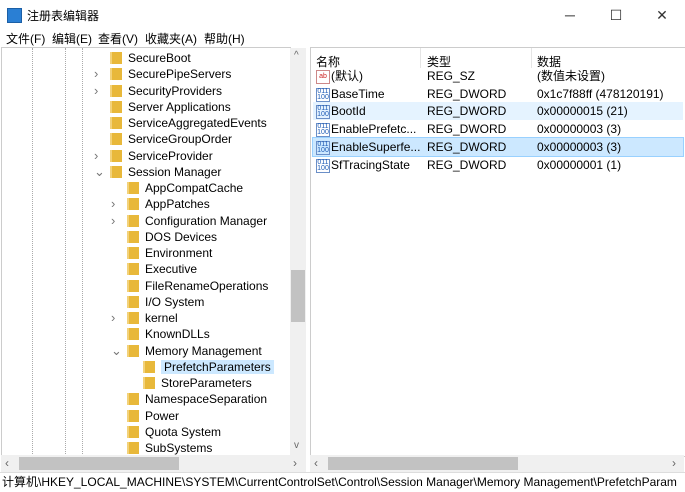 The width and height of the screenshot is (685, 492). Describe the element at coordinates (159, 58) in the screenshot. I see `tree-item-label: SecureBoot` at that location.